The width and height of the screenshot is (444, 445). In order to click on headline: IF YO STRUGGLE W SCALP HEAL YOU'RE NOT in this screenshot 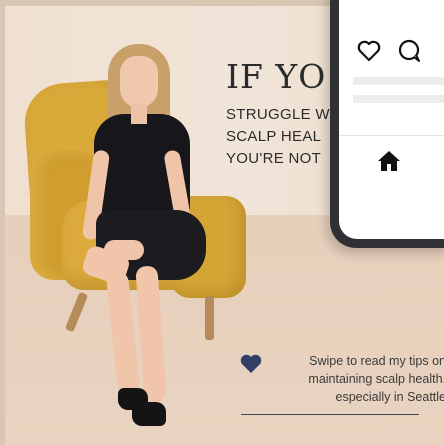, I will do `click(286, 112)`.